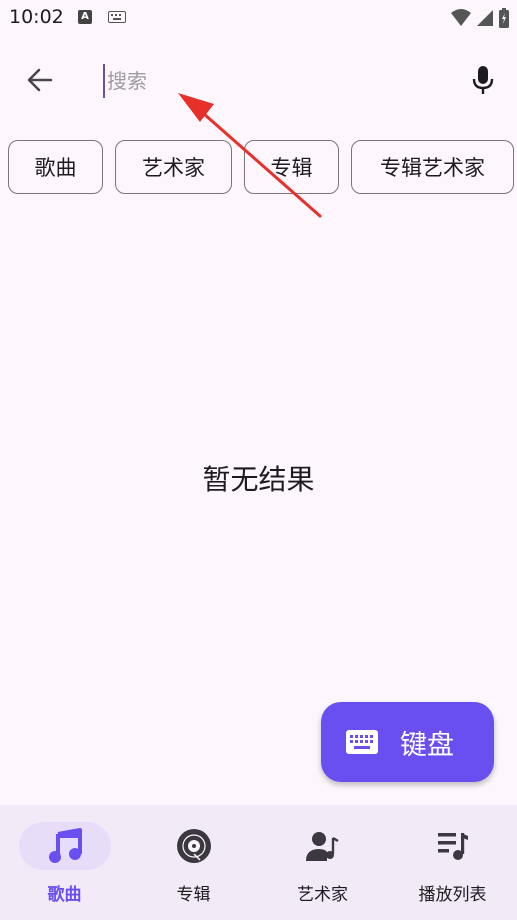 The height and width of the screenshot is (920, 517). I want to click on nav-item-songs: 歌曲, so click(64, 862).